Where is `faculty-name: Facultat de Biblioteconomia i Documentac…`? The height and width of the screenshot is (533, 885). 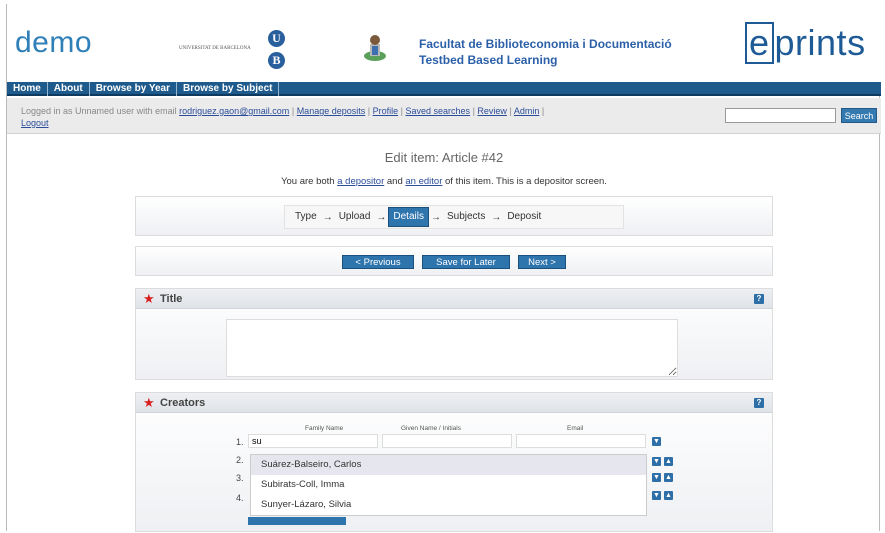
faculty-name: Facultat de Biblioteconomia i Documentac… is located at coordinates (545, 44).